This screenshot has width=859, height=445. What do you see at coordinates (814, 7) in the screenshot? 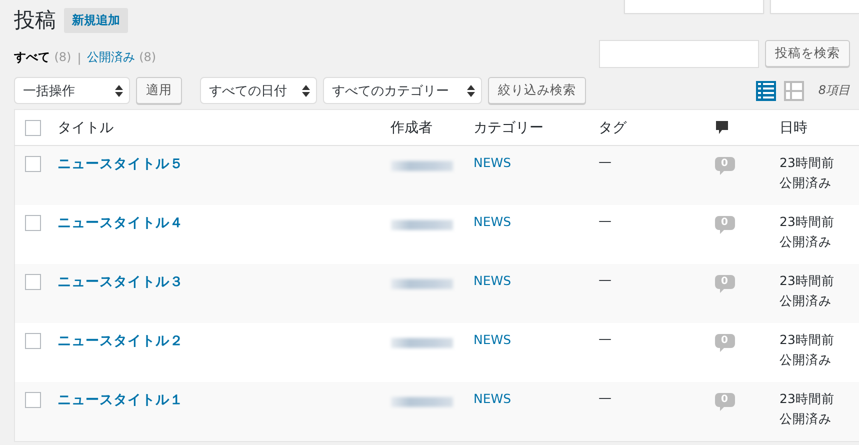
I see `help-button` at bounding box center [814, 7].